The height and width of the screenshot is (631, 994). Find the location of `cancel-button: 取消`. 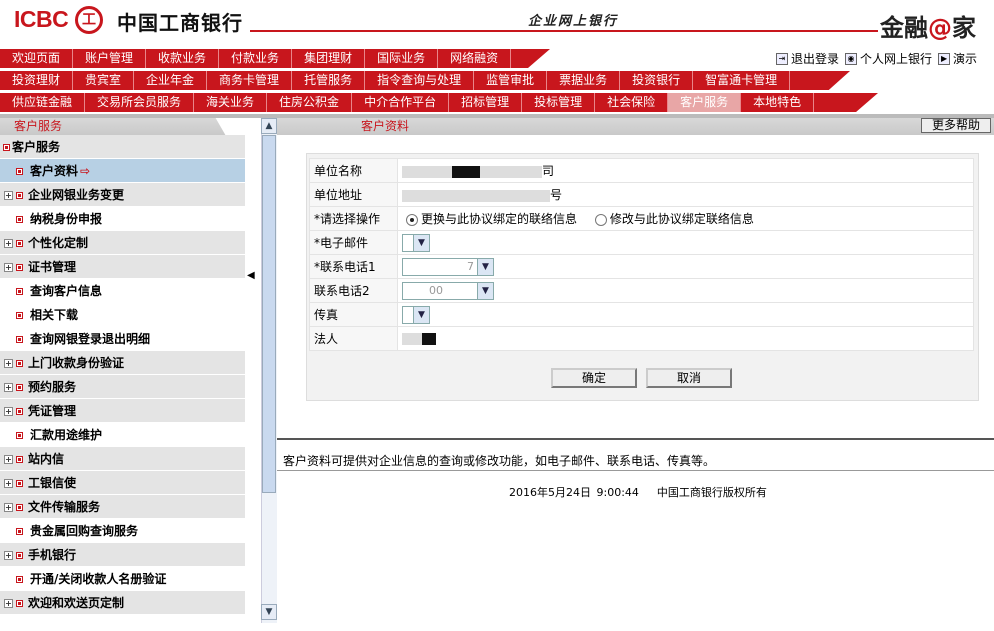

cancel-button: 取消 is located at coordinates (689, 378).